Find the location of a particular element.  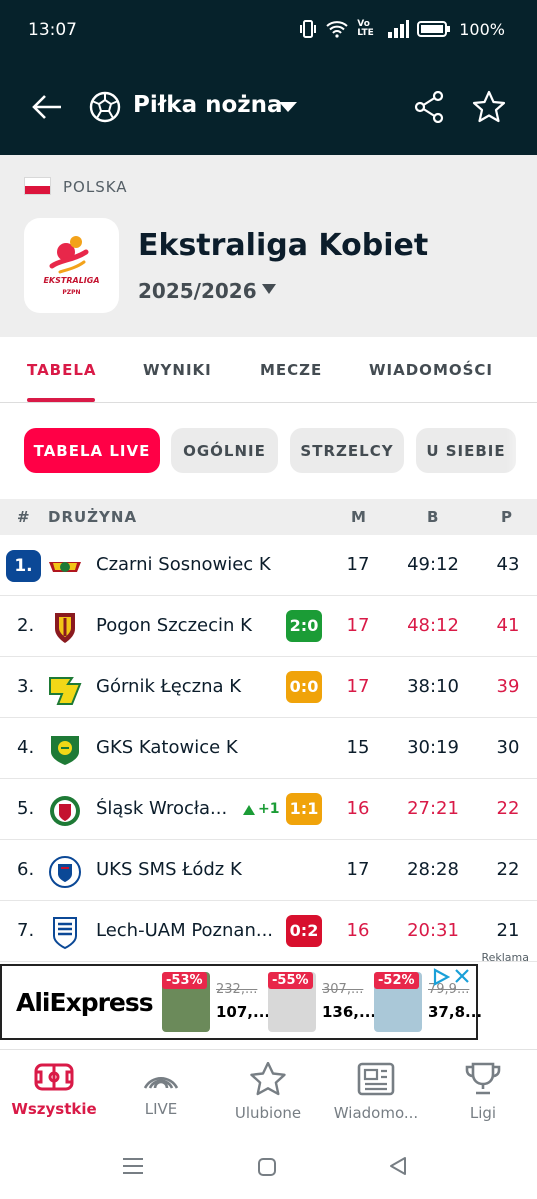

points: 39 is located at coordinates (508, 686).